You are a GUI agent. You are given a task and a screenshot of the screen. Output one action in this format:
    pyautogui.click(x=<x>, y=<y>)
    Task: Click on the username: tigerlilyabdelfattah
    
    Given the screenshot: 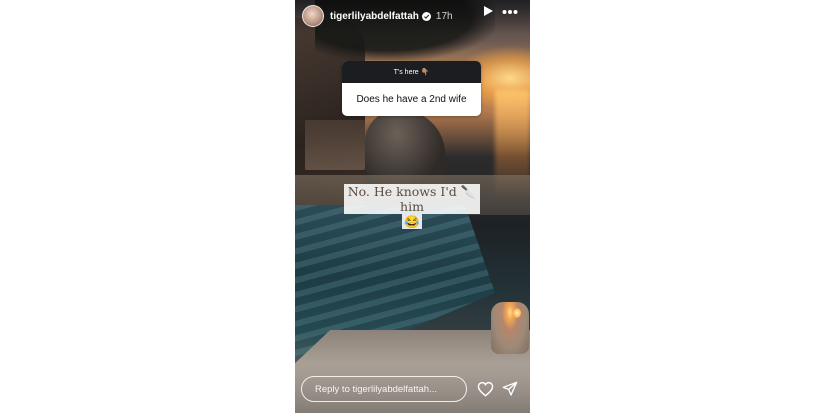 What is the action you would take?
    pyautogui.click(x=374, y=16)
    